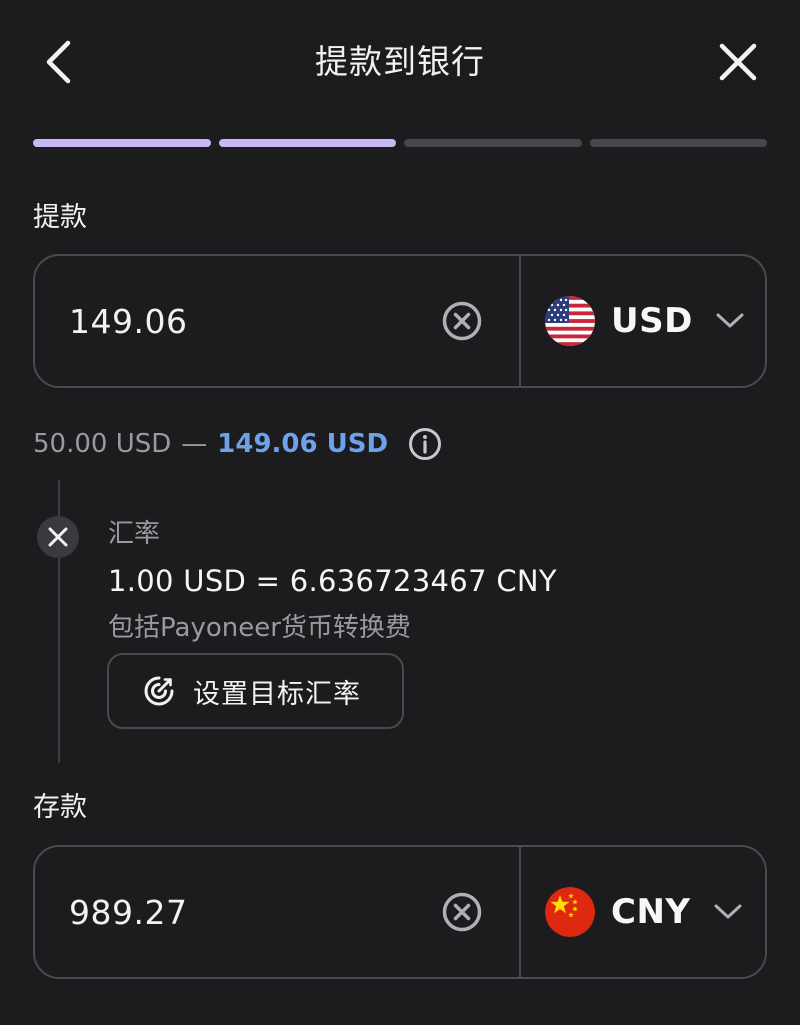 The width and height of the screenshot is (800, 1025). Describe the element at coordinates (332, 581) in the screenshot. I see `exchange-rate-value: 1.00 USD = 6.636723467 CNY` at that location.